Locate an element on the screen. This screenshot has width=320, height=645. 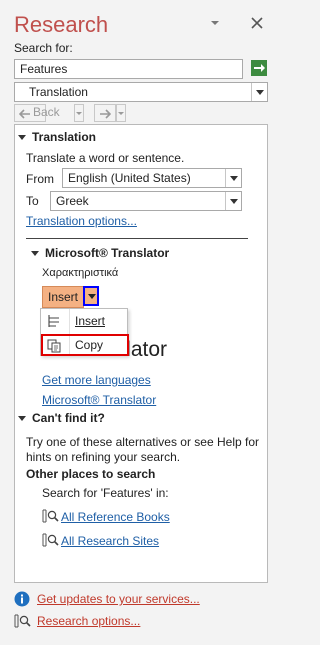
translator-section-header: Microsoft® Translator is located at coordinates (100, 253).